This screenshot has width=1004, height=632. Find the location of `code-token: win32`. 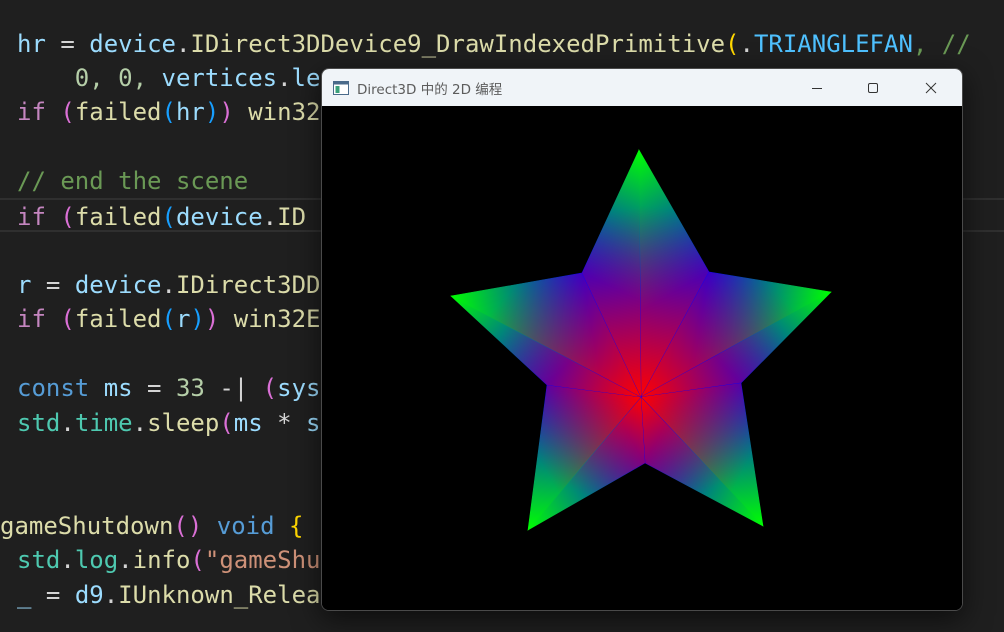

code-token: win32 is located at coordinates (277, 112).